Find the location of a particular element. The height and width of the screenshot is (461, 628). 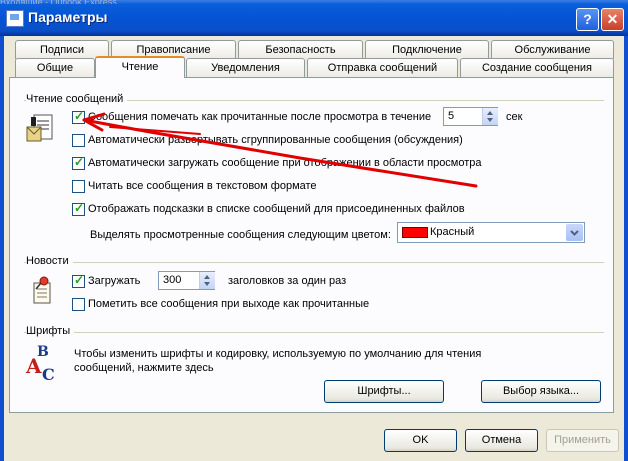

mark-all-read-checkbox is located at coordinates (78, 304).